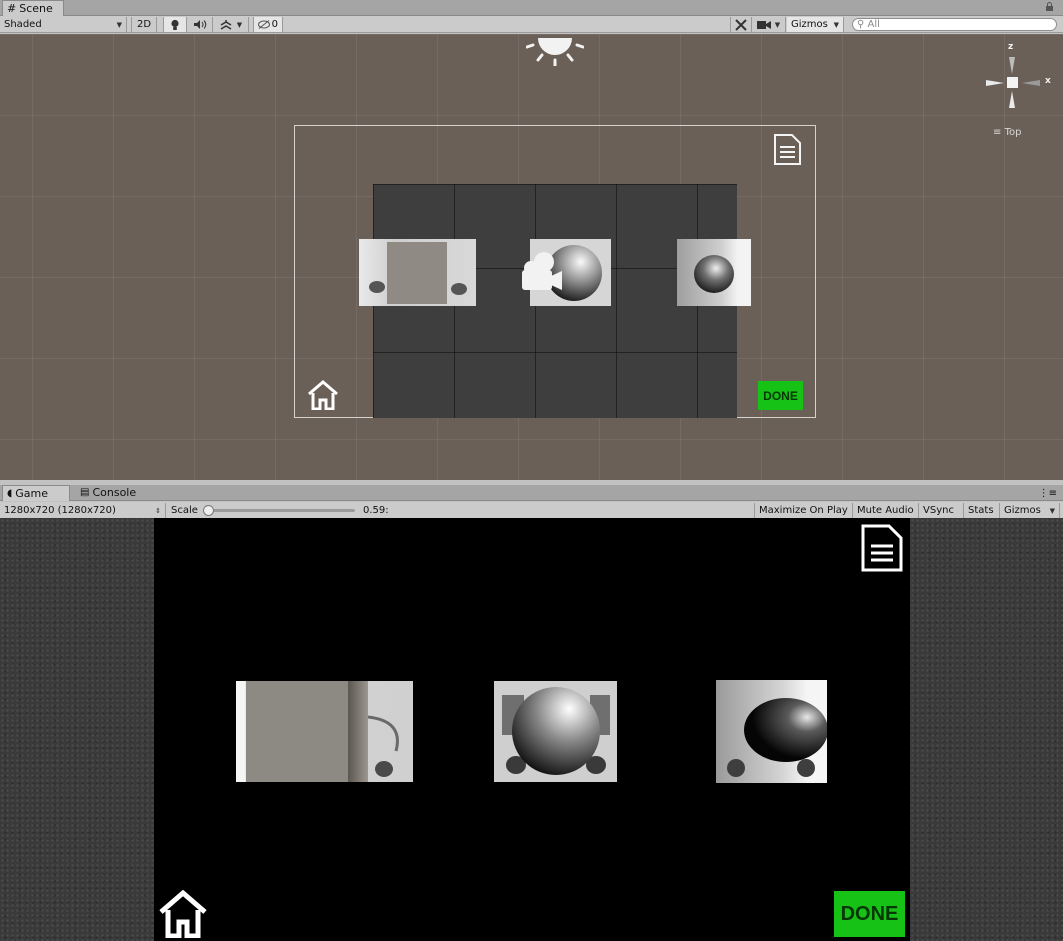 This screenshot has width=1063, height=941. I want to click on speaker-icon, so click(199, 24).